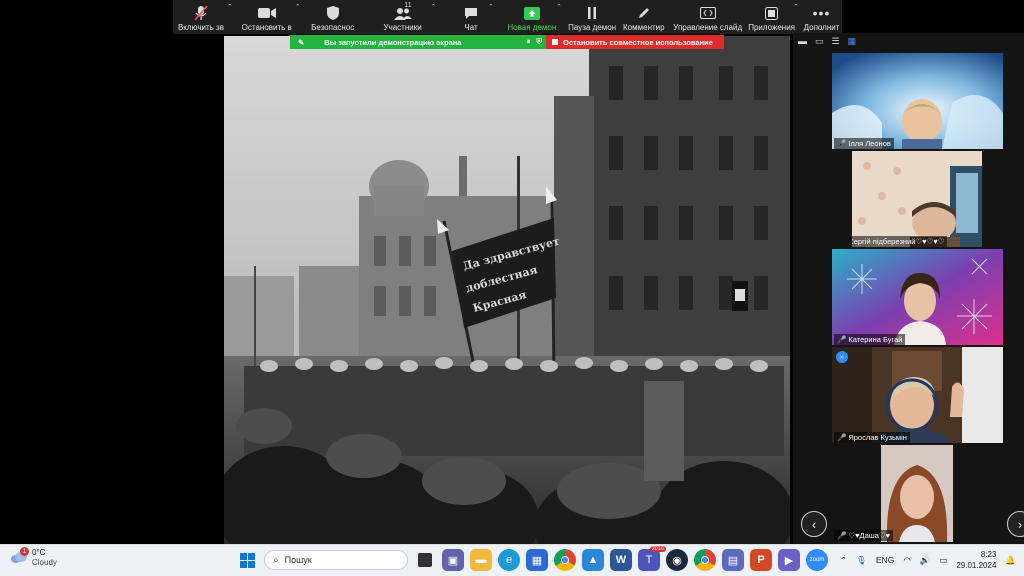 This screenshot has height=576, width=1024. What do you see at coordinates (621, 560) in the screenshot?
I see `word-icon: W` at bounding box center [621, 560].